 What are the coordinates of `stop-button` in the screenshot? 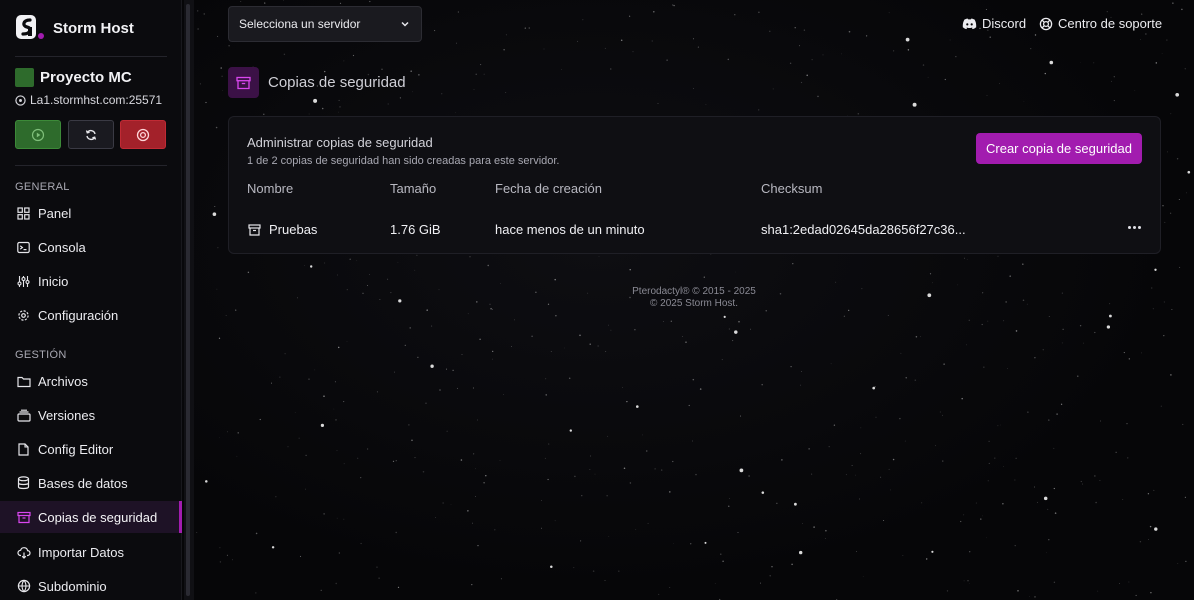 It's located at (143, 134).